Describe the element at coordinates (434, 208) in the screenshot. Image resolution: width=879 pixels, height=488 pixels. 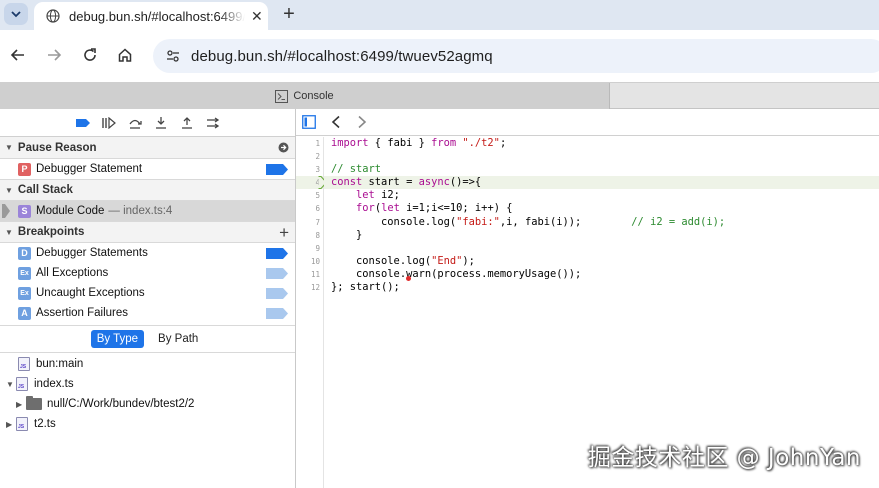
I see `code-line-6: for(let i=1;i<=10; i++) {` at that location.